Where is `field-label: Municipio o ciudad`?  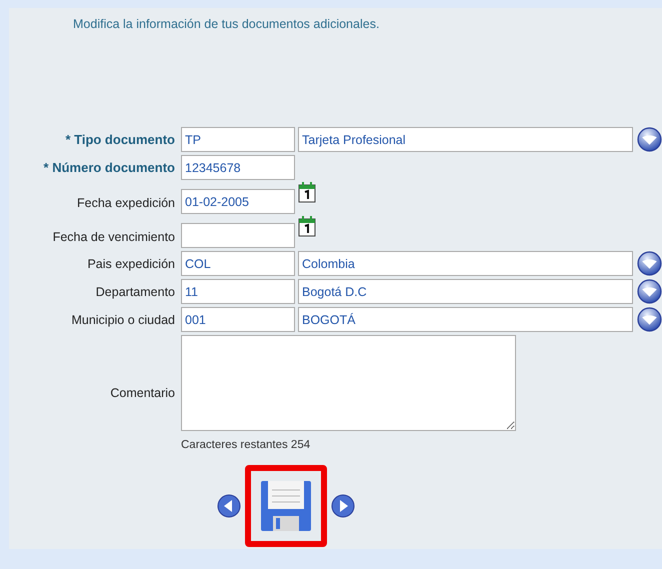
field-label: Municipio o ciudad is located at coordinates (122, 319).